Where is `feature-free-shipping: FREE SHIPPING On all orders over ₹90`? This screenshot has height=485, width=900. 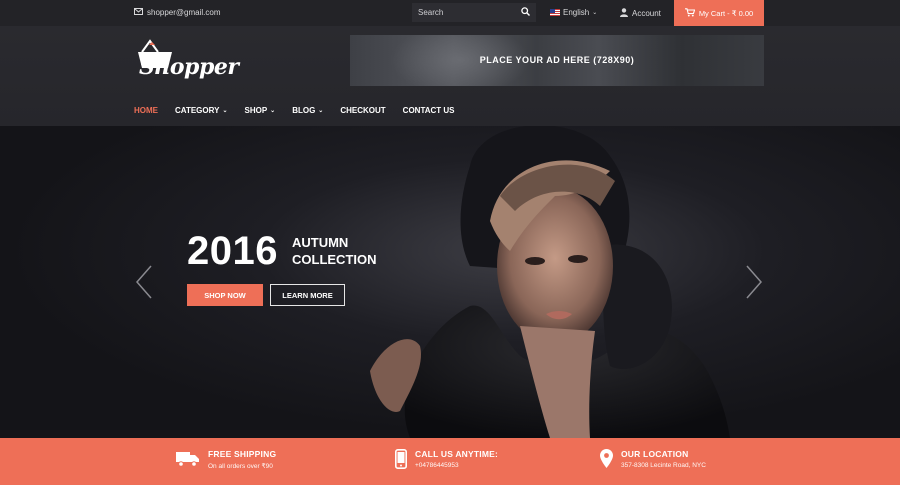
feature-free-shipping: FREE SHIPPING On all orders over ₹90 is located at coordinates (226, 459).